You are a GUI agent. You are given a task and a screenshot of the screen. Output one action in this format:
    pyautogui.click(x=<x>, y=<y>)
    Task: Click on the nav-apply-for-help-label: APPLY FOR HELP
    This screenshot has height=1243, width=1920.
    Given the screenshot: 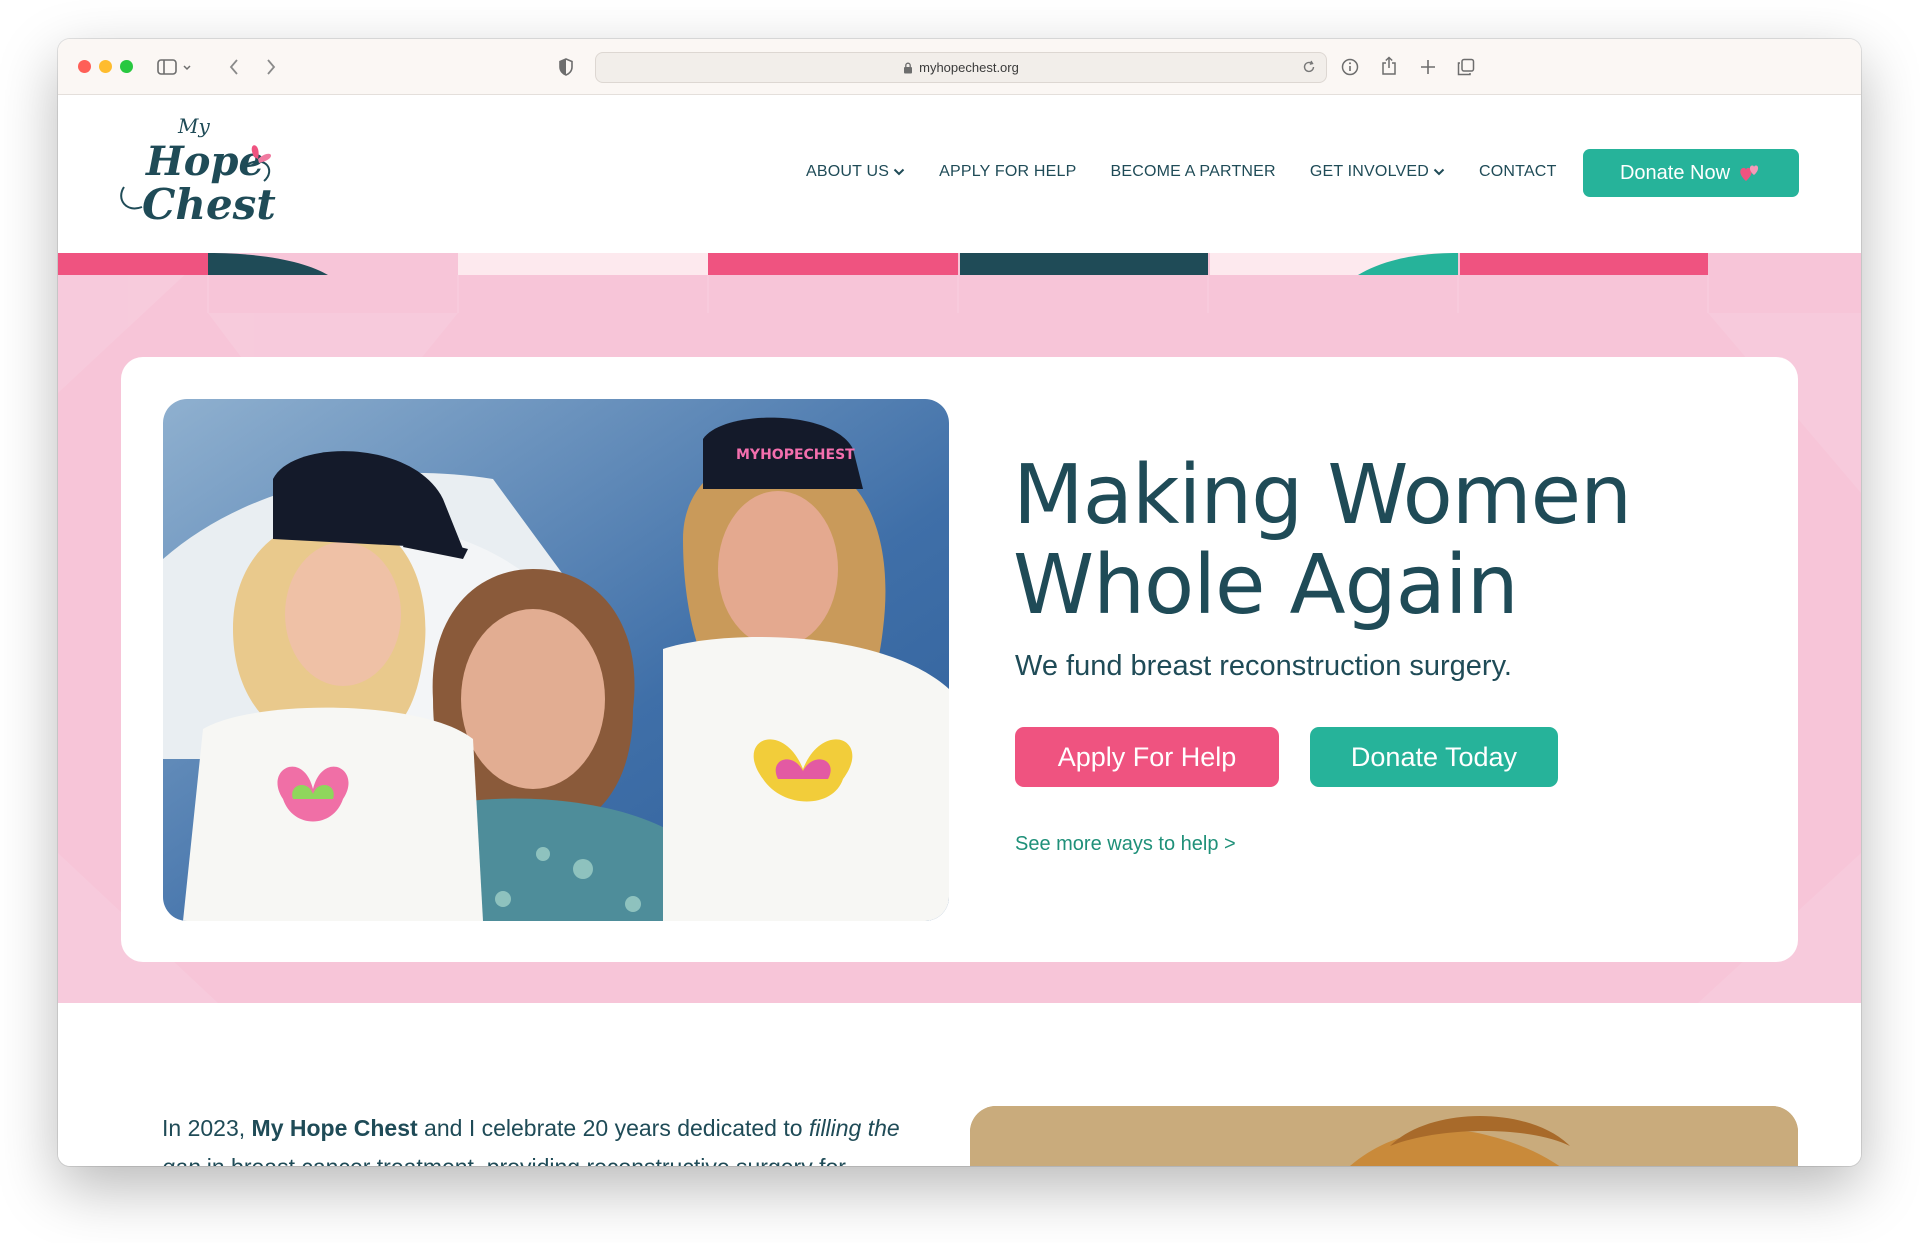 What is the action you would take?
    pyautogui.click(x=1008, y=171)
    